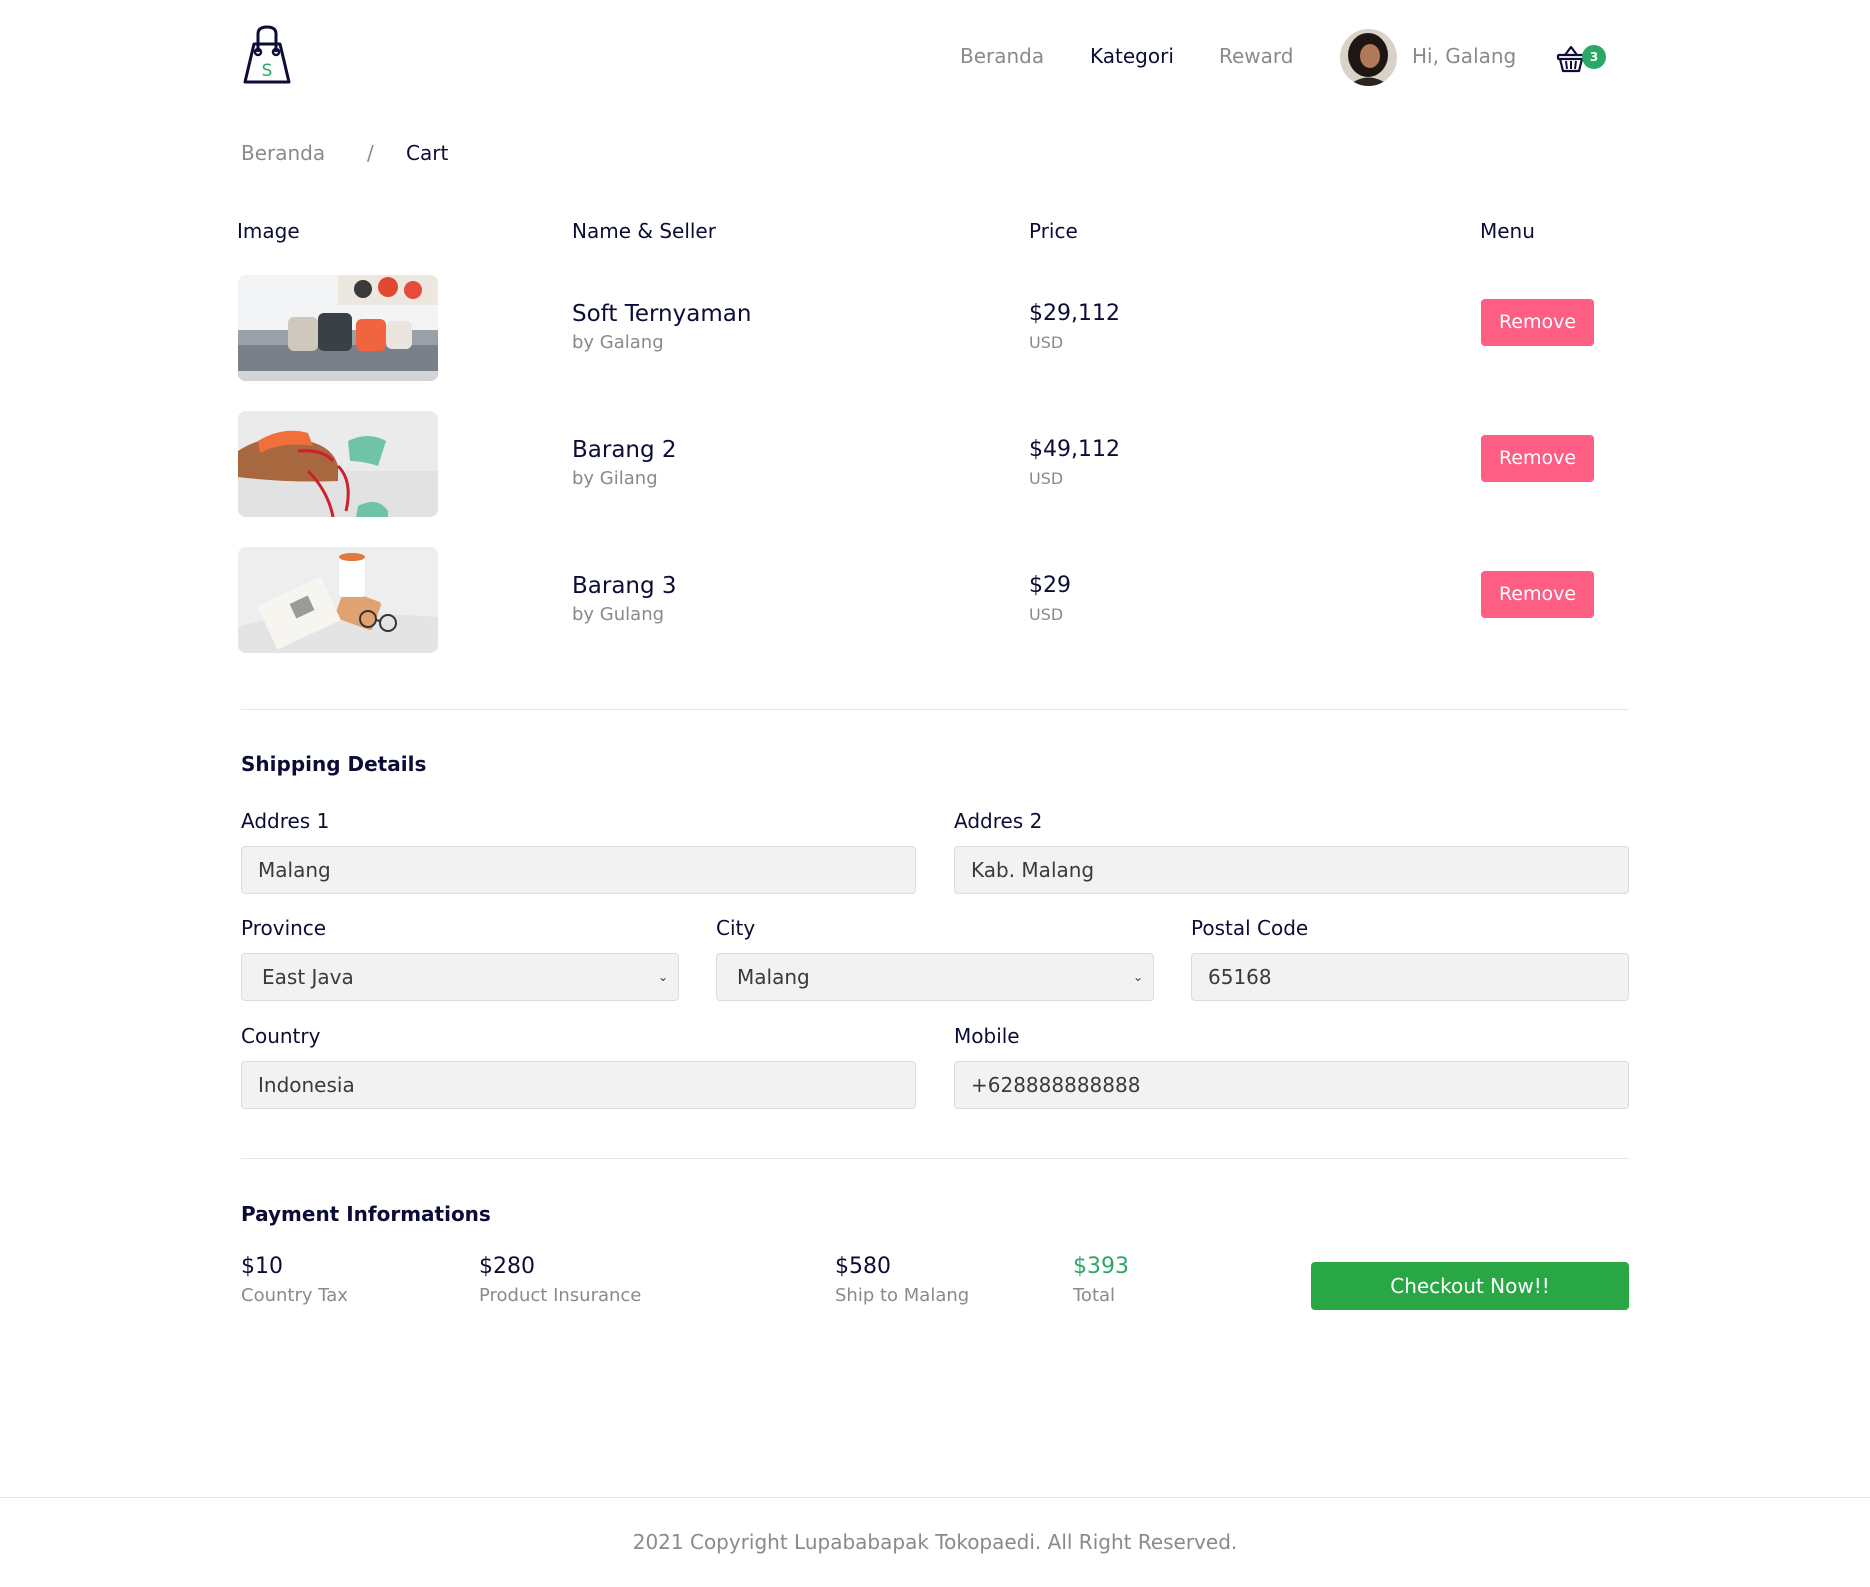 Image resolution: width=1870 pixels, height=1587 pixels. Describe the element at coordinates (1464, 56) in the screenshot. I see `user-greeting: Hi, Galang` at that location.